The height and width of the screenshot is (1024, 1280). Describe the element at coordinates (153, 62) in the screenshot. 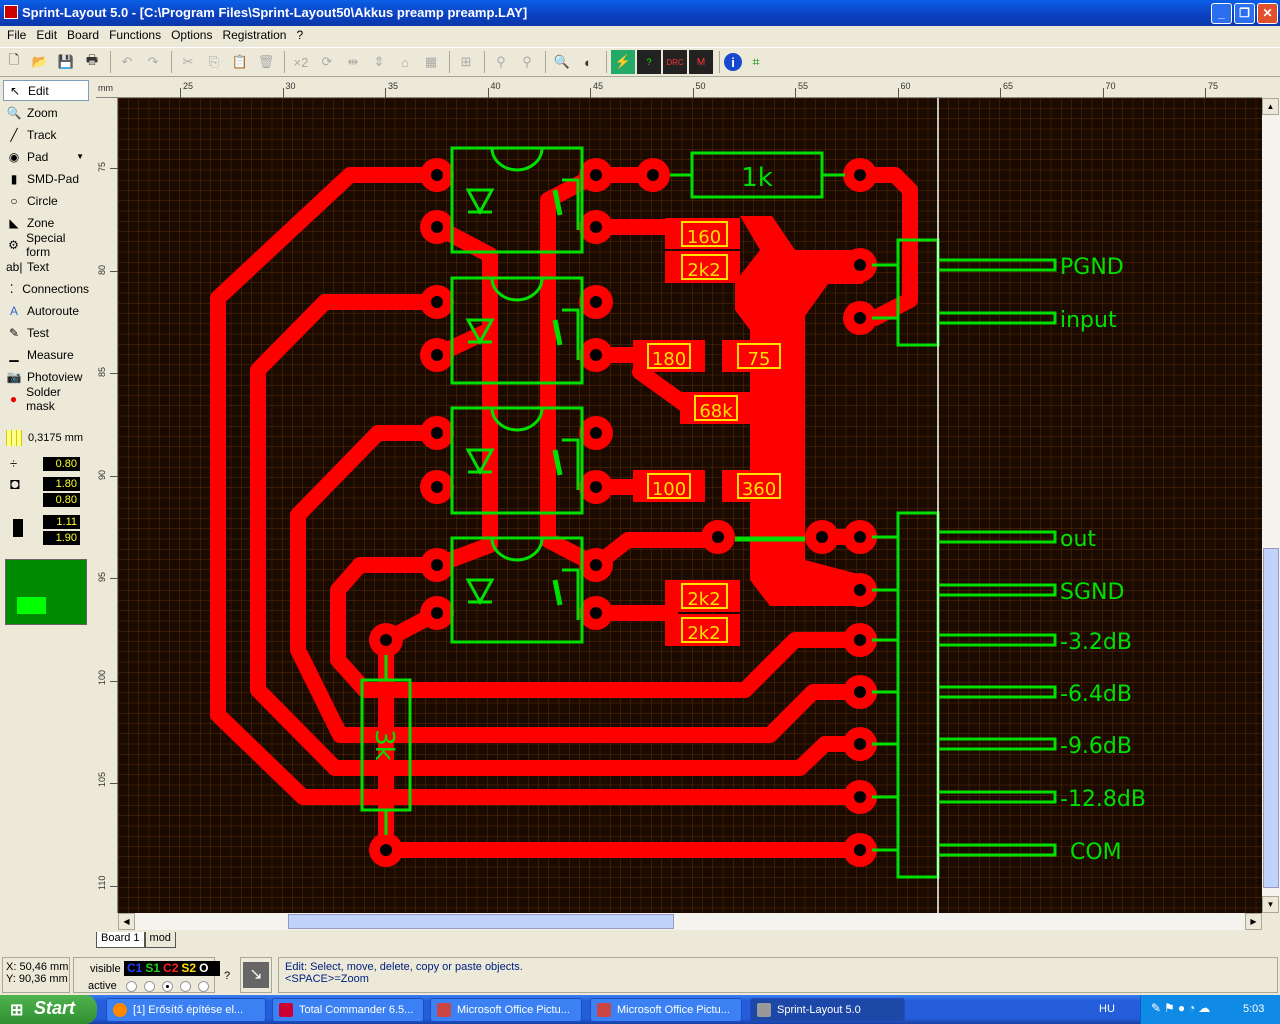

I see `redo-icon: ↷` at that location.